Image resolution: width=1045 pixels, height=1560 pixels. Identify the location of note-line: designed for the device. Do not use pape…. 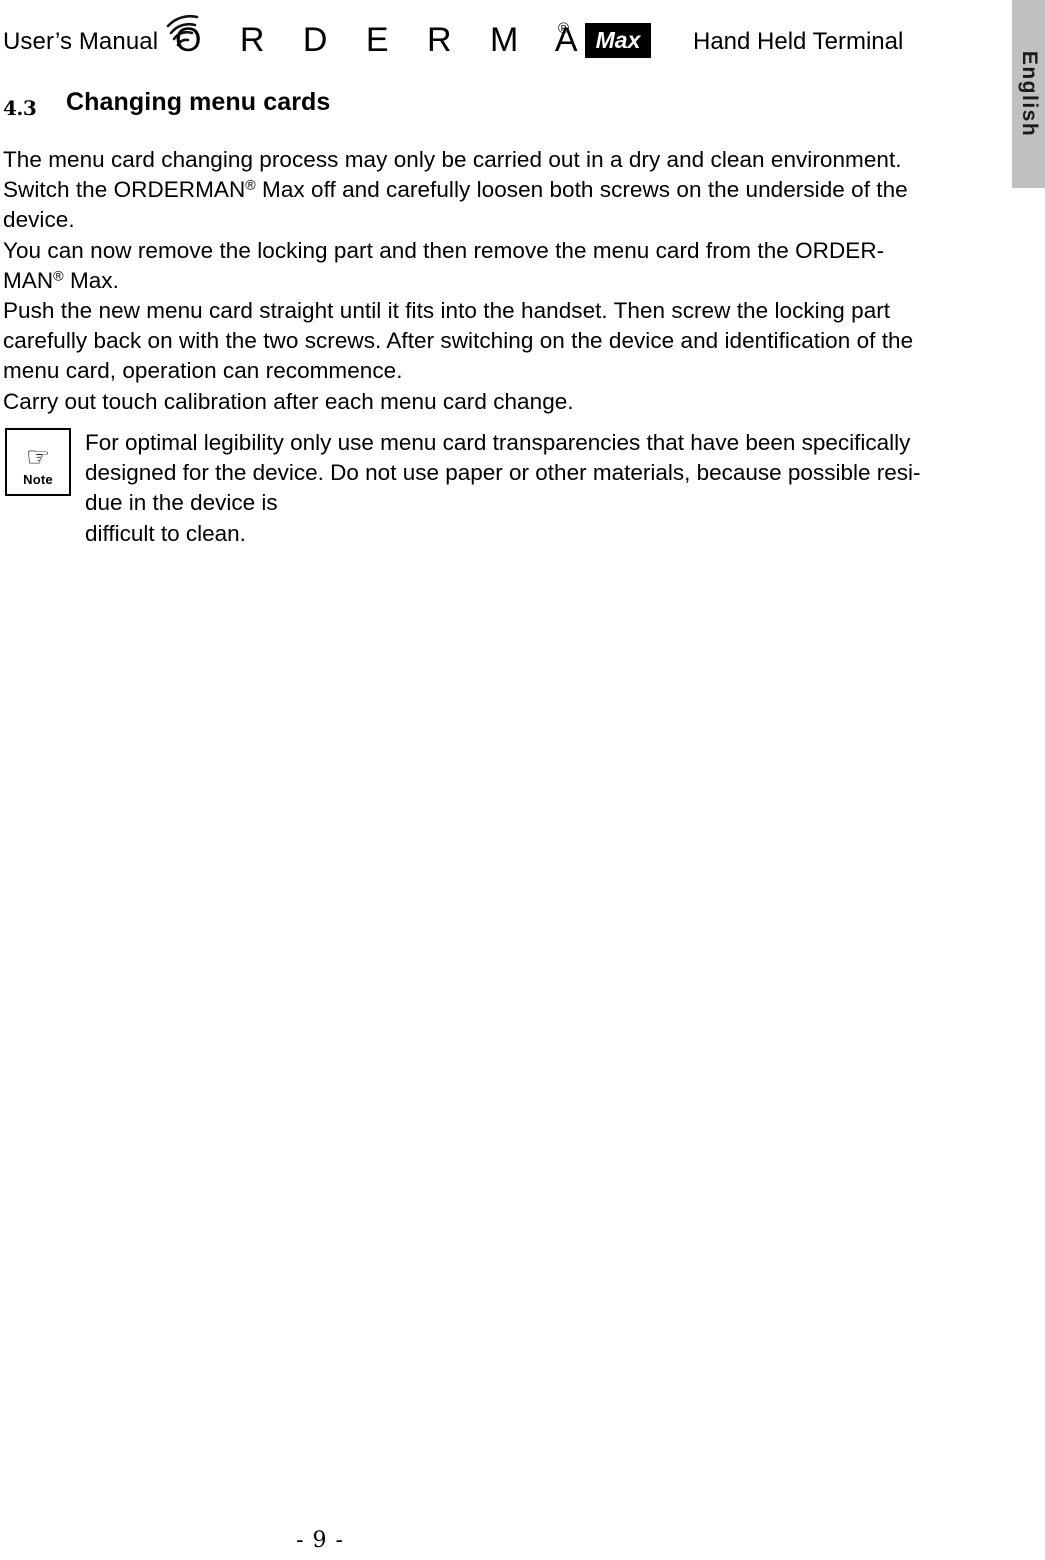
(503, 473).